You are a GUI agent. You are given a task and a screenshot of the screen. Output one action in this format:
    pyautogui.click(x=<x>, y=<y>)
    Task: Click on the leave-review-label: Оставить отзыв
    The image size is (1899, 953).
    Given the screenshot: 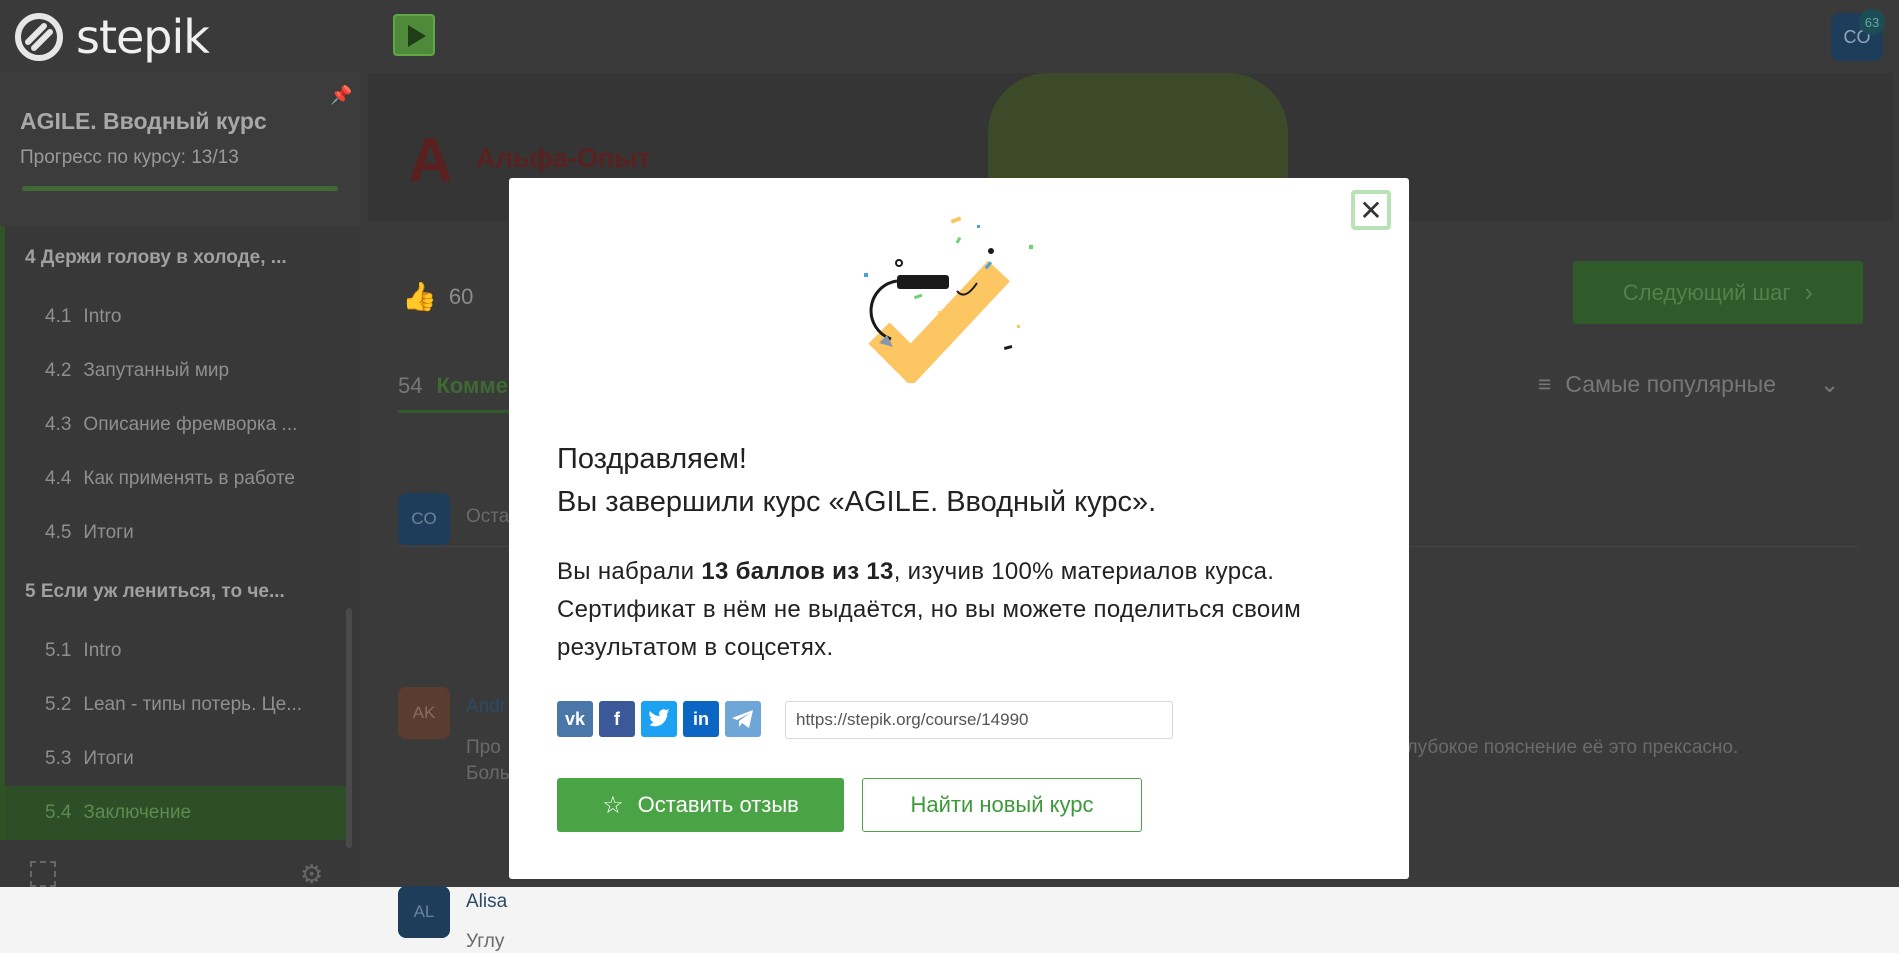 What is the action you would take?
    pyautogui.click(x=718, y=804)
    